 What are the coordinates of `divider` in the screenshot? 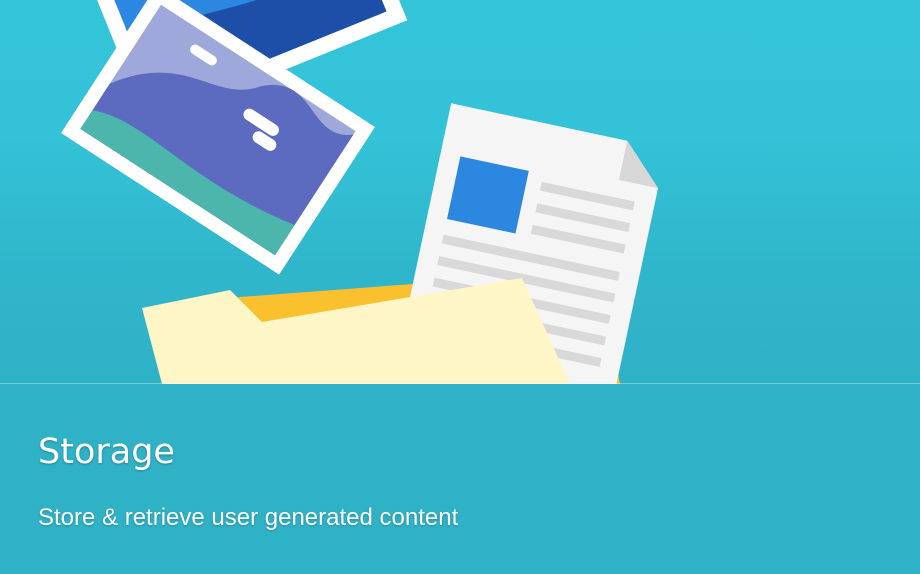 It's located at (460, 383).